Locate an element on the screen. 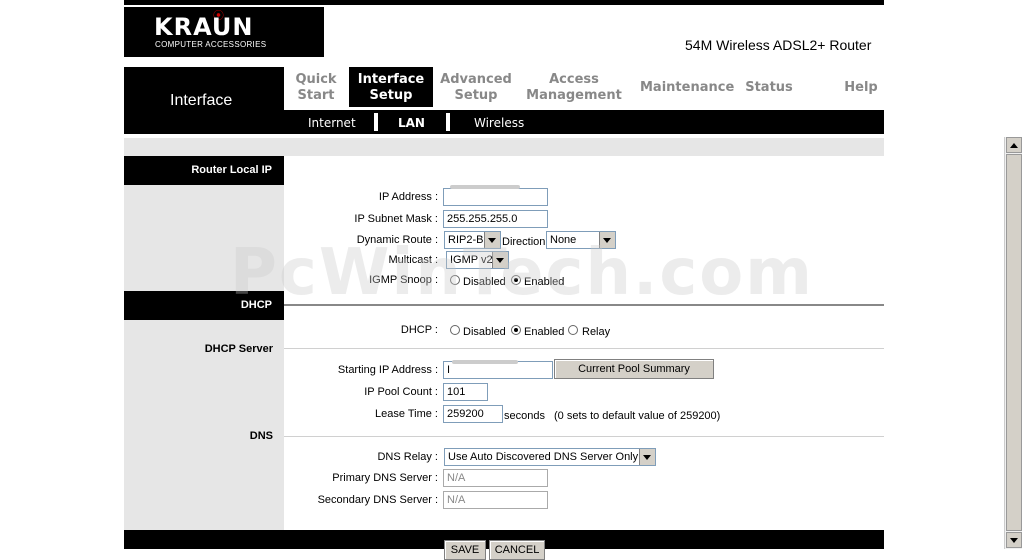  nav-help: Help is located at coordinates (861, 88).